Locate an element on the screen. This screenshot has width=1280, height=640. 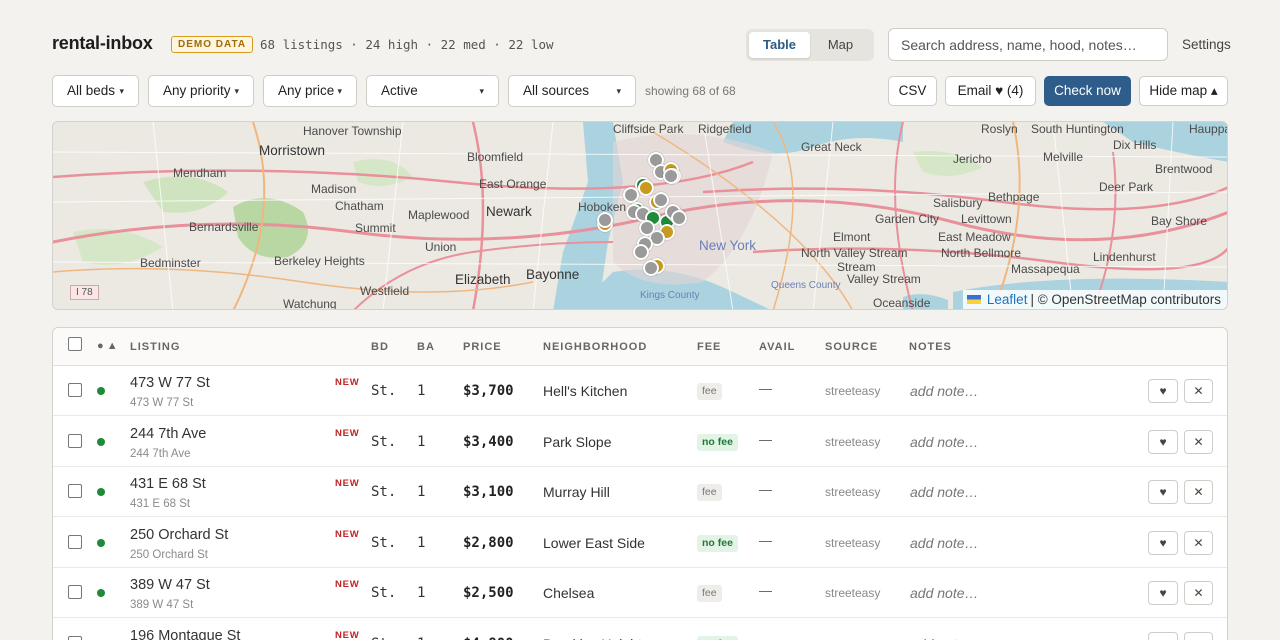
new-badge: NEW is located at coordinates (347, 382).